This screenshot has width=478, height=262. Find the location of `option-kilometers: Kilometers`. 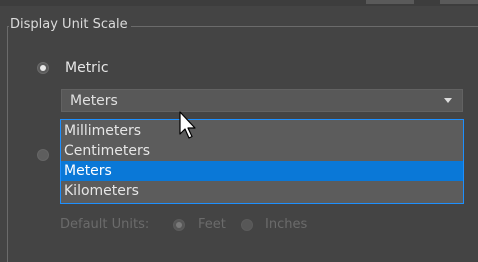

option-kilometers: Kilometers is located at coordinates (262, 191).